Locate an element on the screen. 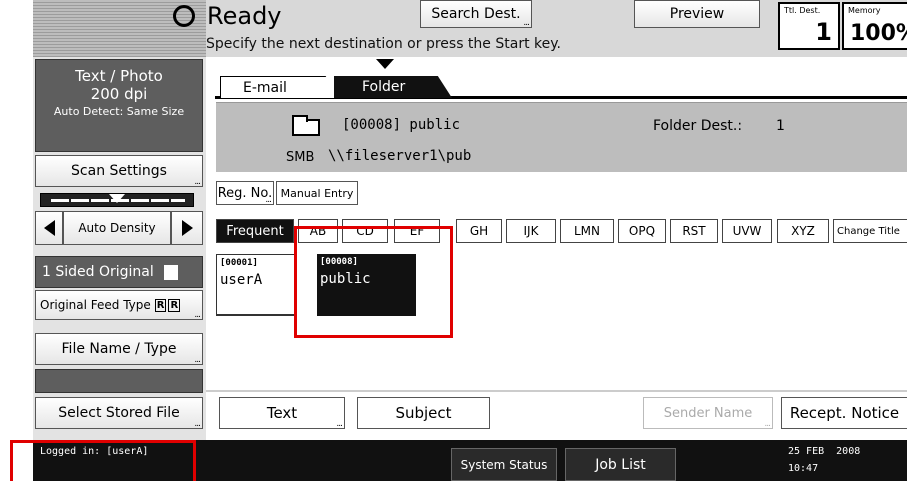 This screenshot has height=481, width=907. preview-label: Preview is located at coordinates (697, 14).